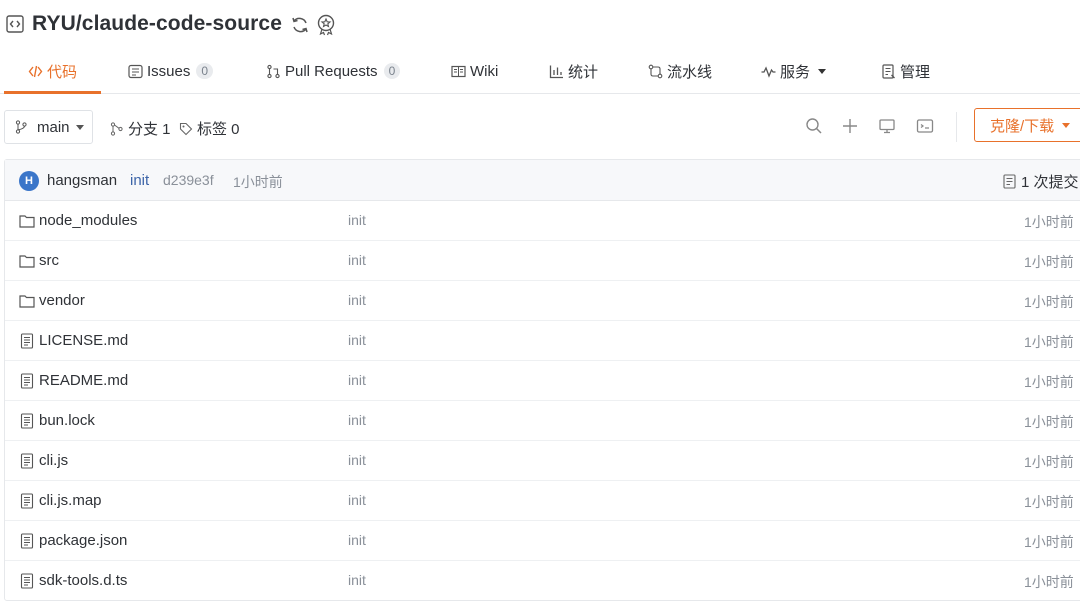 The image size is (1080, 603). Describe the element at coordinates (88, 220) in the screenshot. I see `file-name: node_modules` at that location.